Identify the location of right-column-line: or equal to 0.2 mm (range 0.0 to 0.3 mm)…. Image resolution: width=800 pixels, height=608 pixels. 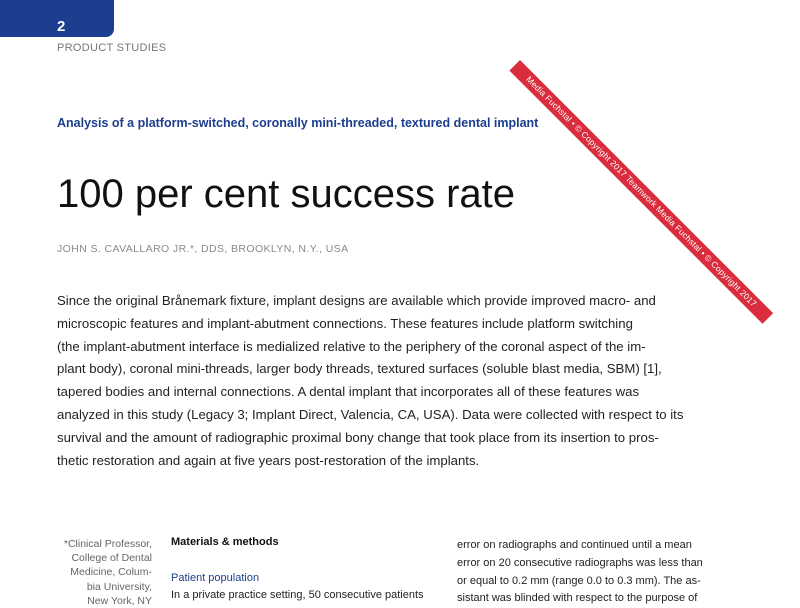
(579, 580).